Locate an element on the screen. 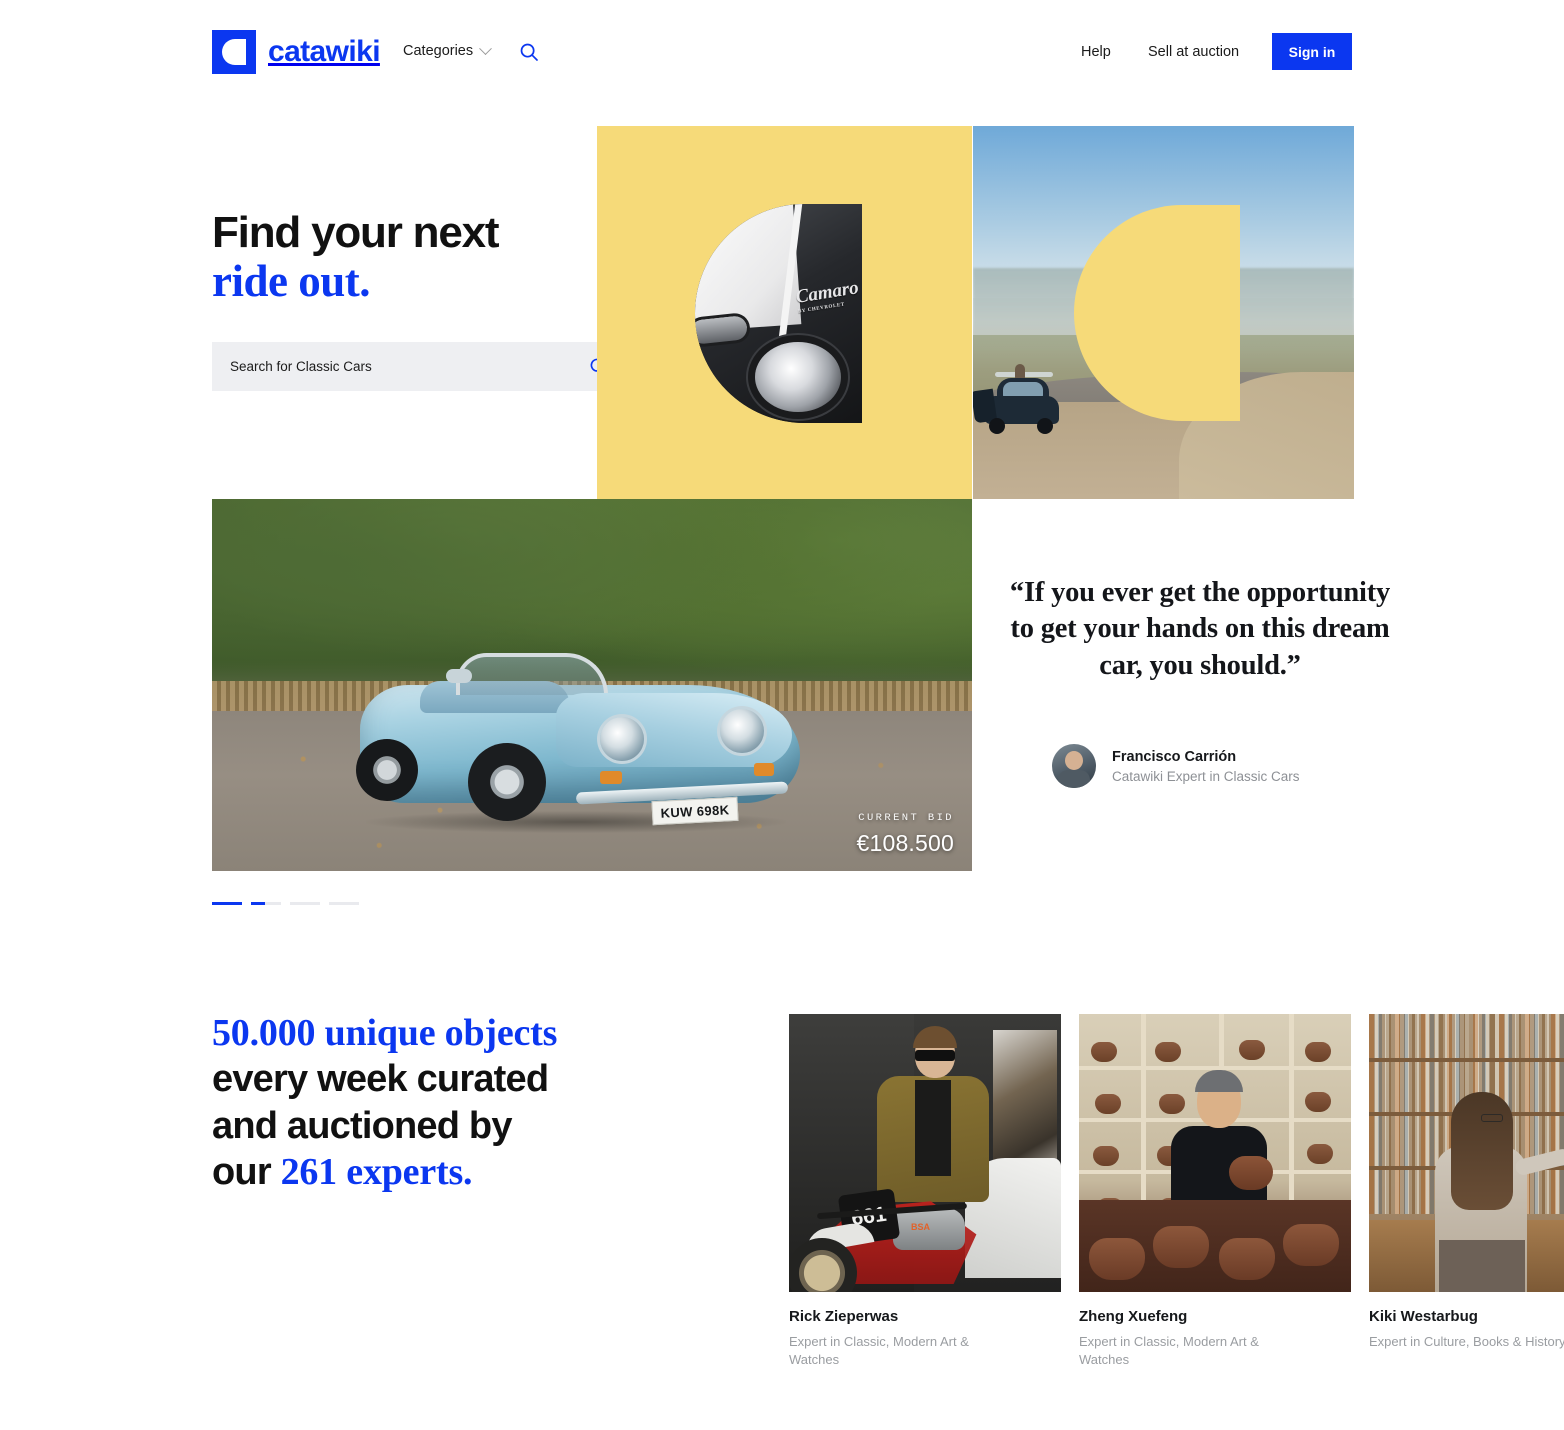  quote-author-name: Francisco Carrión is located at coordinates (1174, 756).